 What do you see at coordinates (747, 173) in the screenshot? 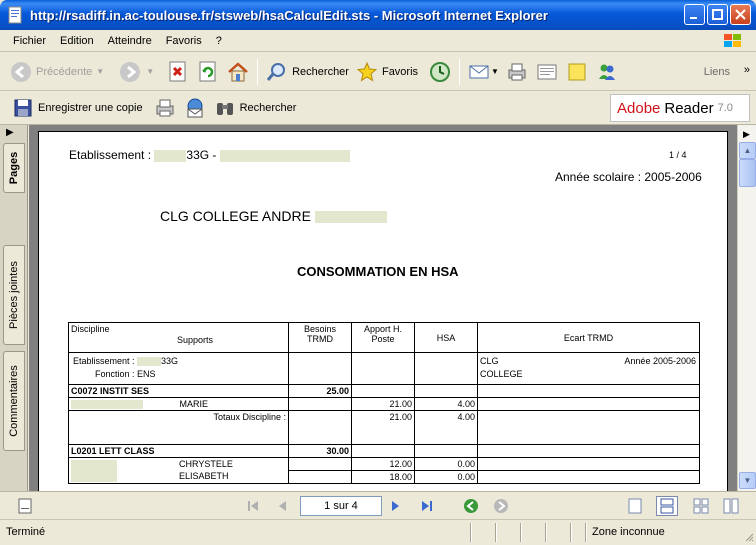
I see `scroll-thumb` at bounding box center [747, 173].